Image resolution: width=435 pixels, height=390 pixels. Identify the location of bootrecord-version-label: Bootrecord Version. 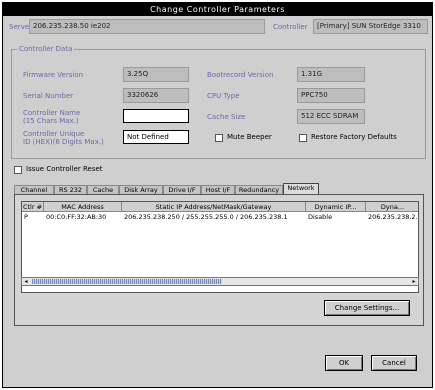
(240, 75).